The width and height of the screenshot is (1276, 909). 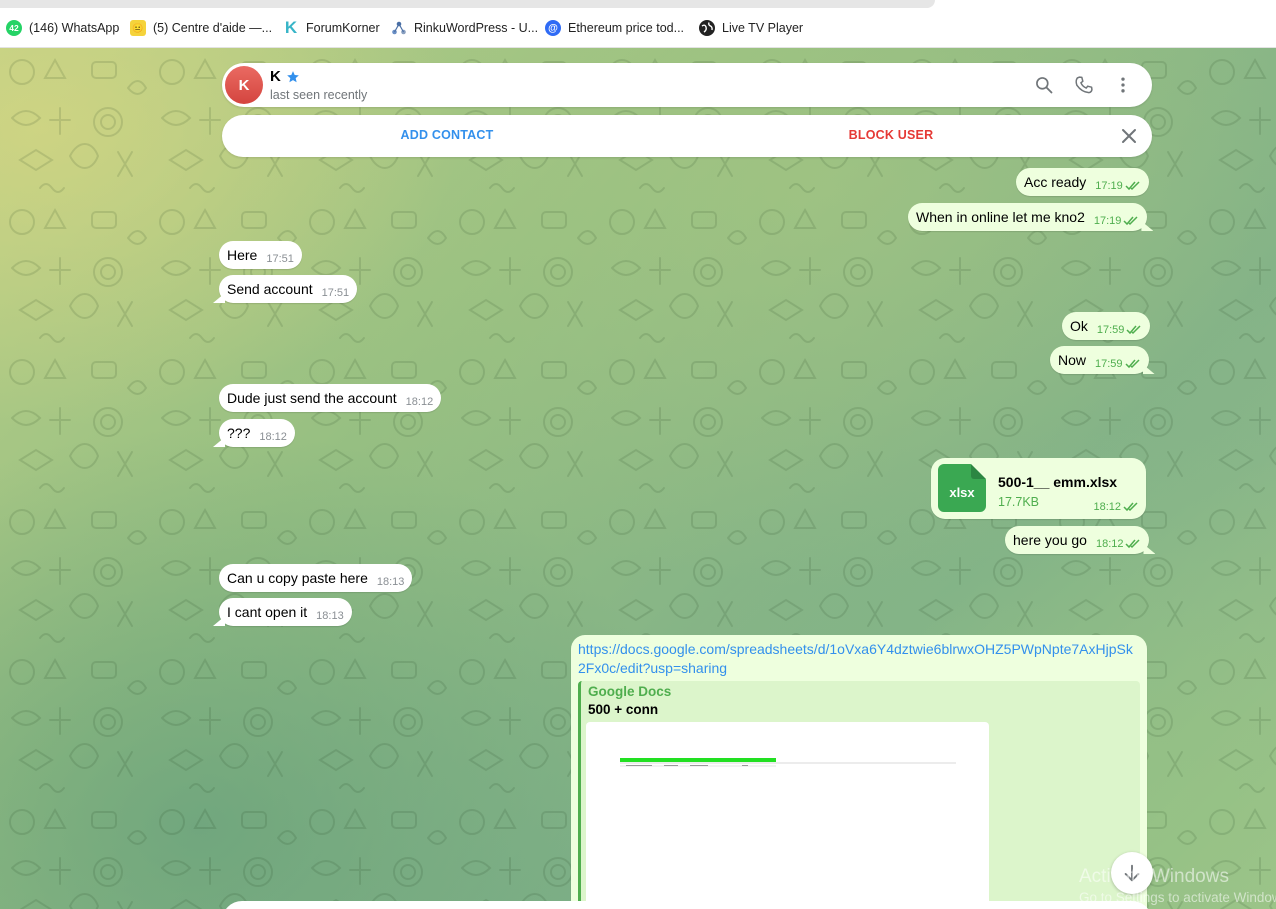 What do you see at coordinates (788, 762) in the screenshot?
I see `spreadsheet-thumbnail` at bounding box center [788, 762].